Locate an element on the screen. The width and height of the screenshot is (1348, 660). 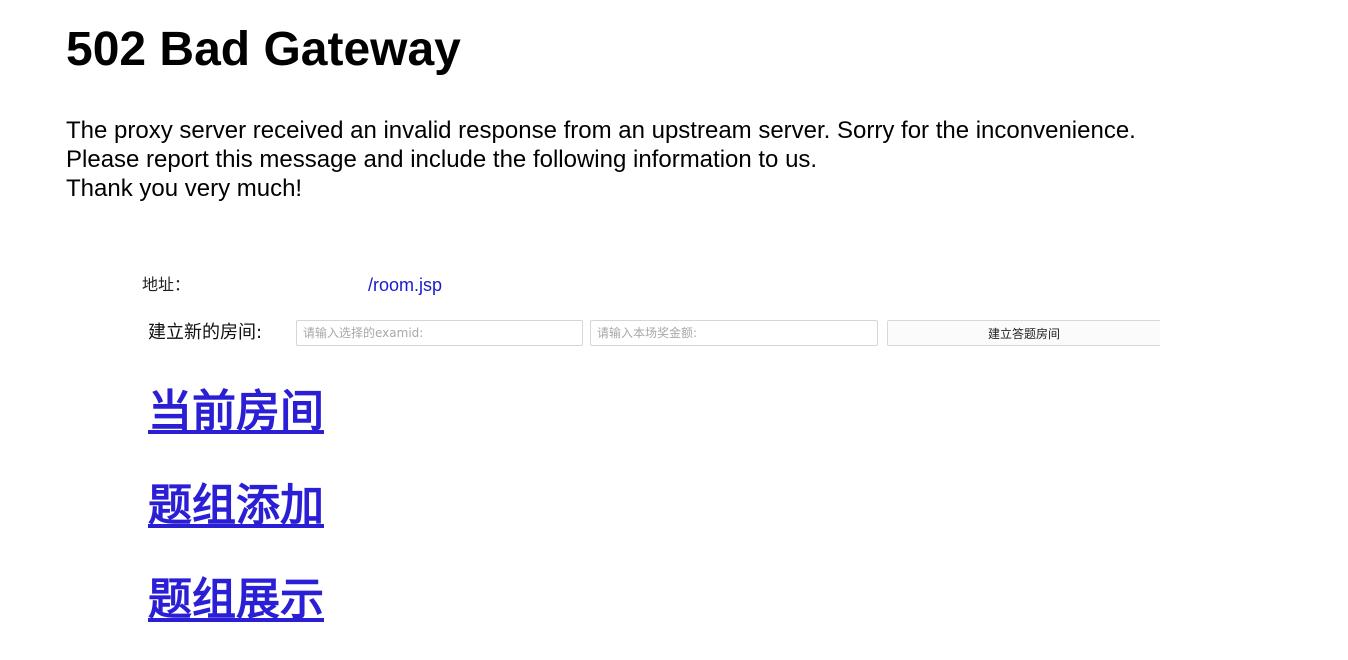
error-message-line-3: Thank you very much! is located at coordinates (184, 188).